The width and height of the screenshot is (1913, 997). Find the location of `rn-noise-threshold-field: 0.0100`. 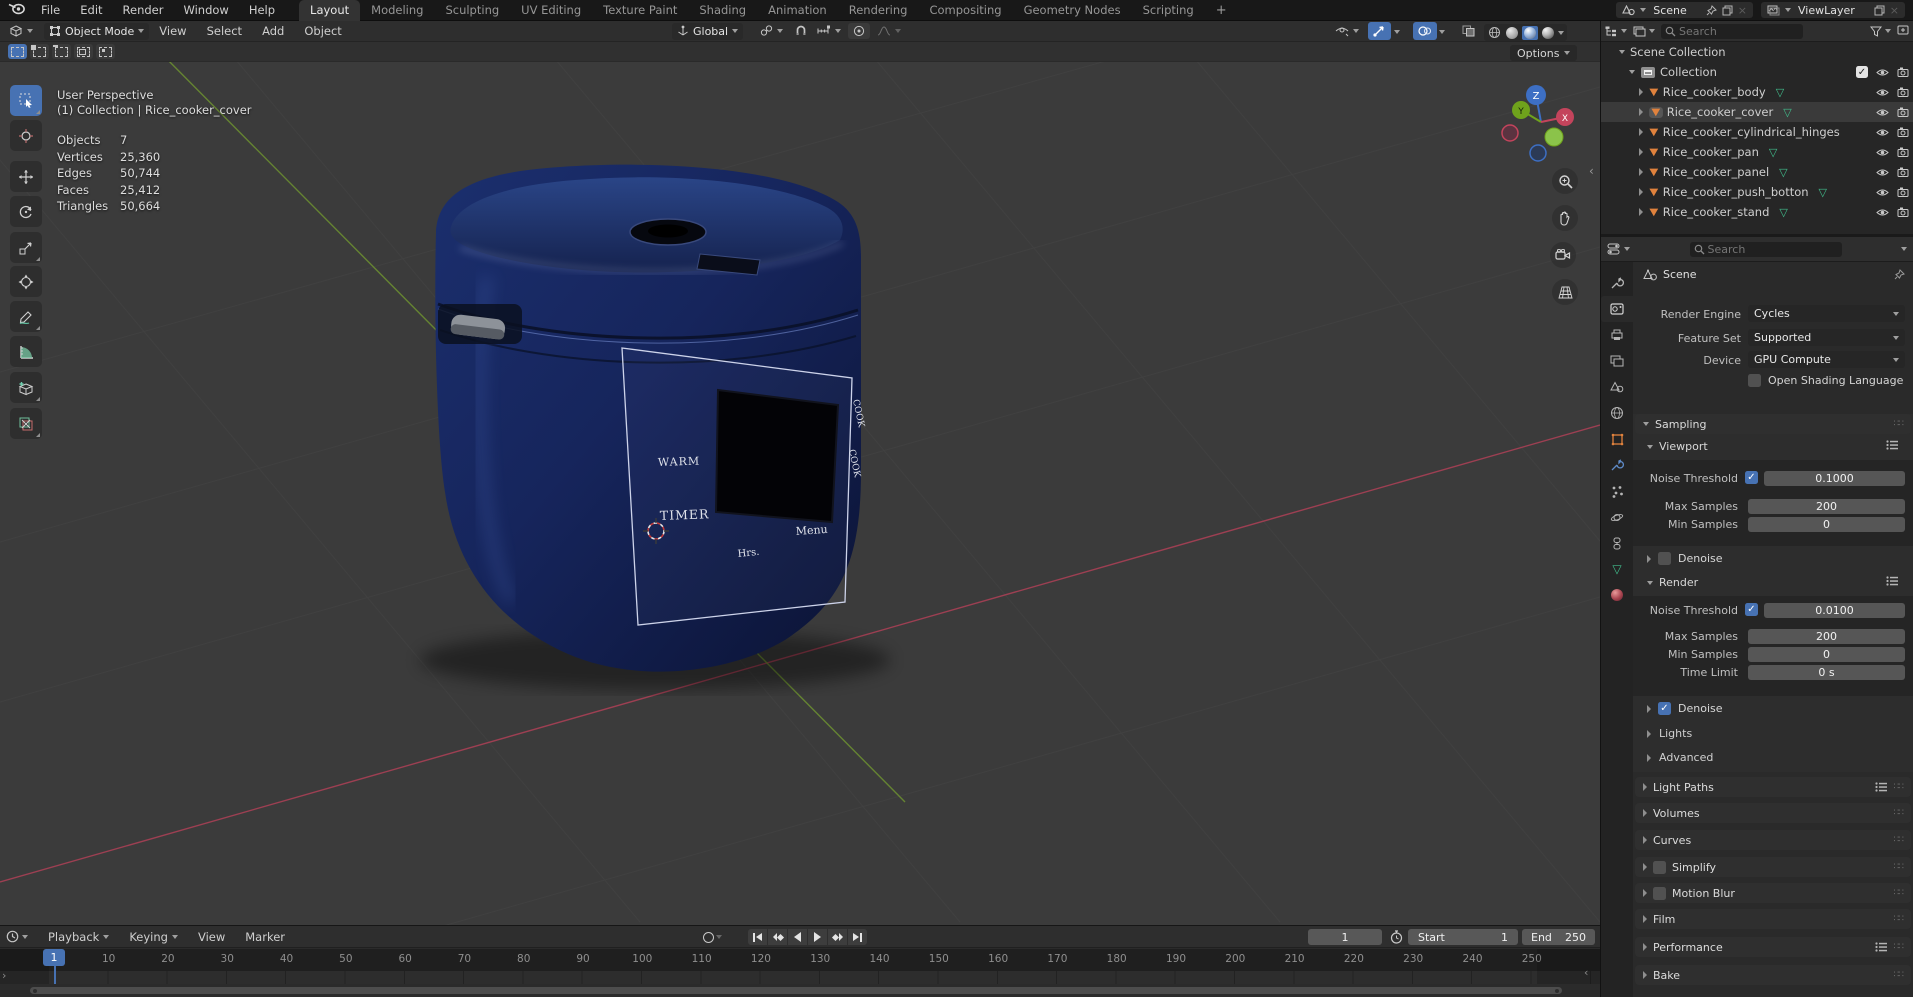

rn-noise-threshold-field: 0.0100 is located at coordinates (1834, 610).